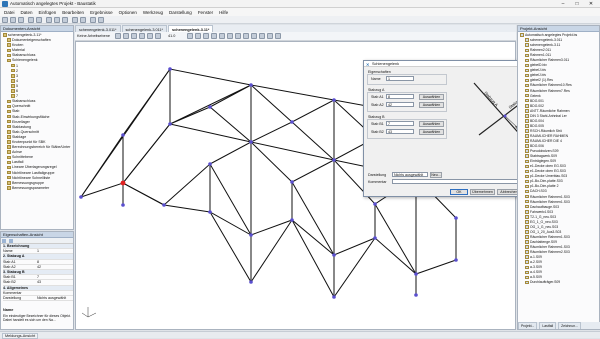 Image resolution: width=600 pixels, height=339 pixels. What do you see at coordinates (49, 20) in the screenshot?
I see `cut-icon` at bounding box center [49, 20].